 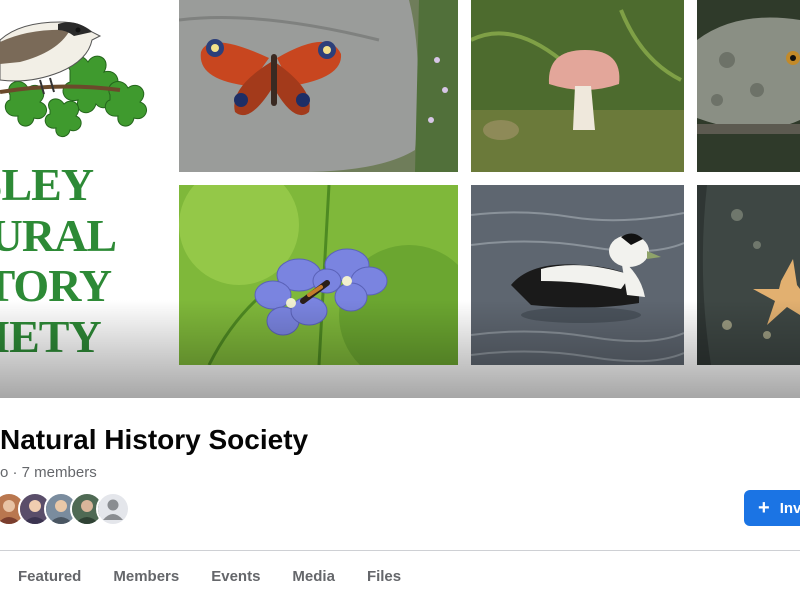 I want to click on society-logo-text: ISLEY TURAL STORY CIETY, so click(x=85, y=260).